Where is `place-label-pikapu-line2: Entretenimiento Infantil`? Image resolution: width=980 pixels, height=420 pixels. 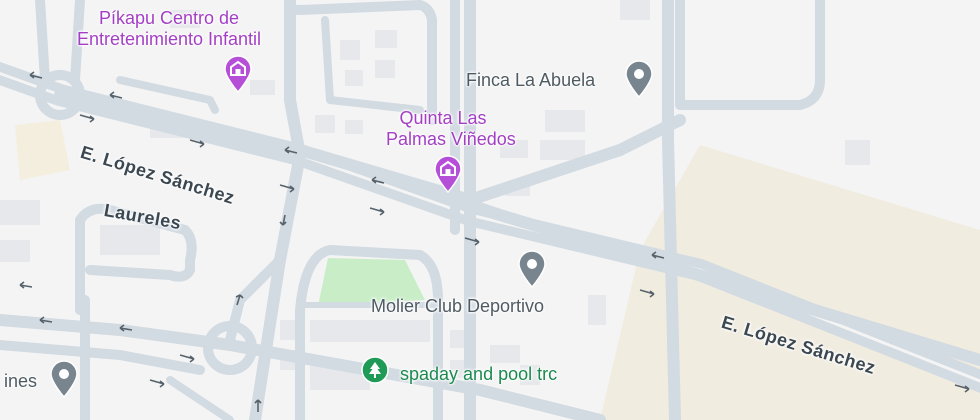 place-label-pikapu-line2: Entretenimiento Infantil is located at coordinates (169, 38).